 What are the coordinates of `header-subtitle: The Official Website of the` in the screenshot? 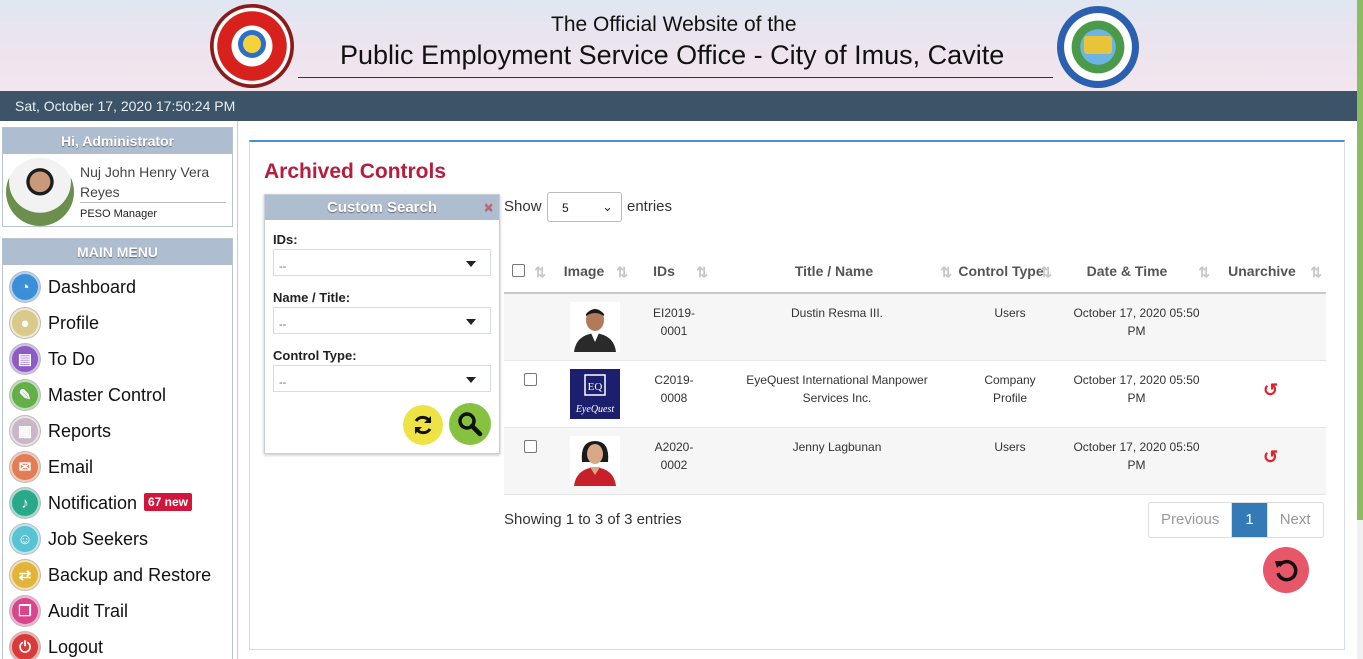 It's located at (674, 24).